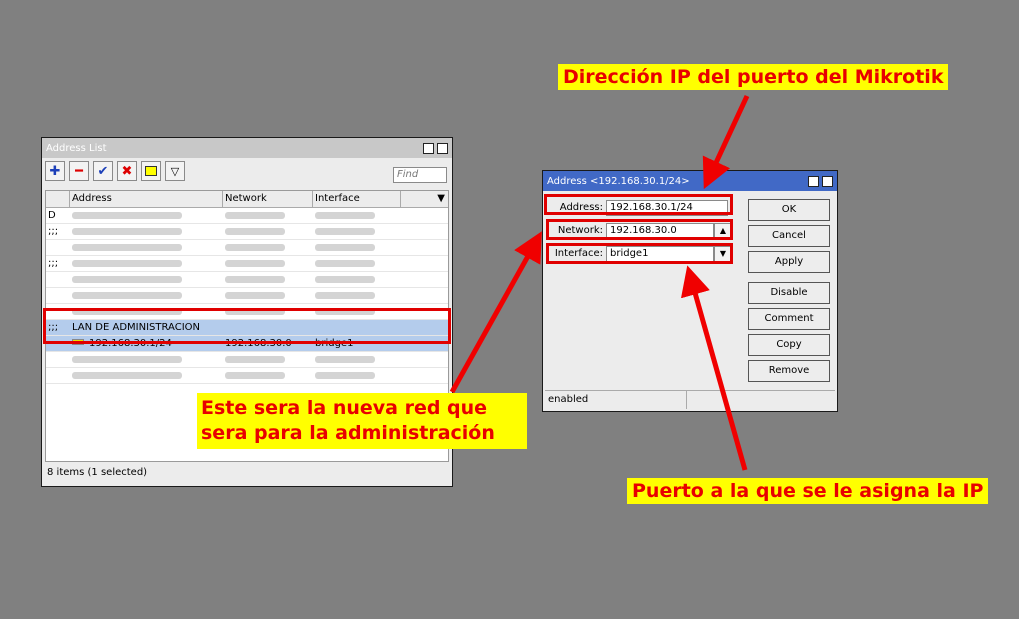  What do you see at coordinates (58, 199) in the screenshot?
I see `col-flag` at bounding box center [58, 199].